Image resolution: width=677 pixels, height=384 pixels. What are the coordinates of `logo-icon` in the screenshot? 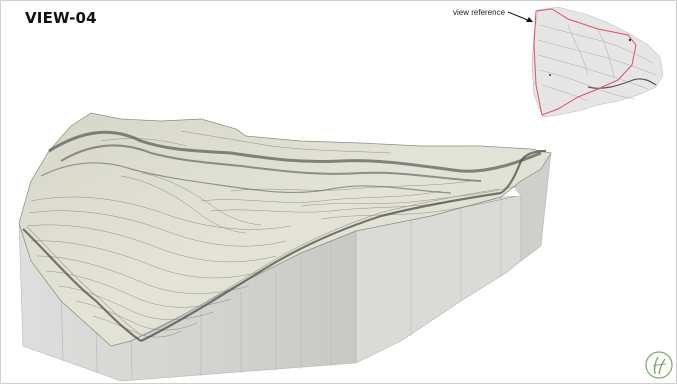 It's located at (659, 365).